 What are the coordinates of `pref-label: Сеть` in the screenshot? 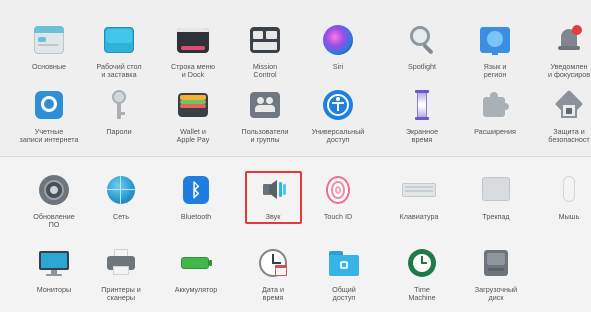 It's located at (121, 216).